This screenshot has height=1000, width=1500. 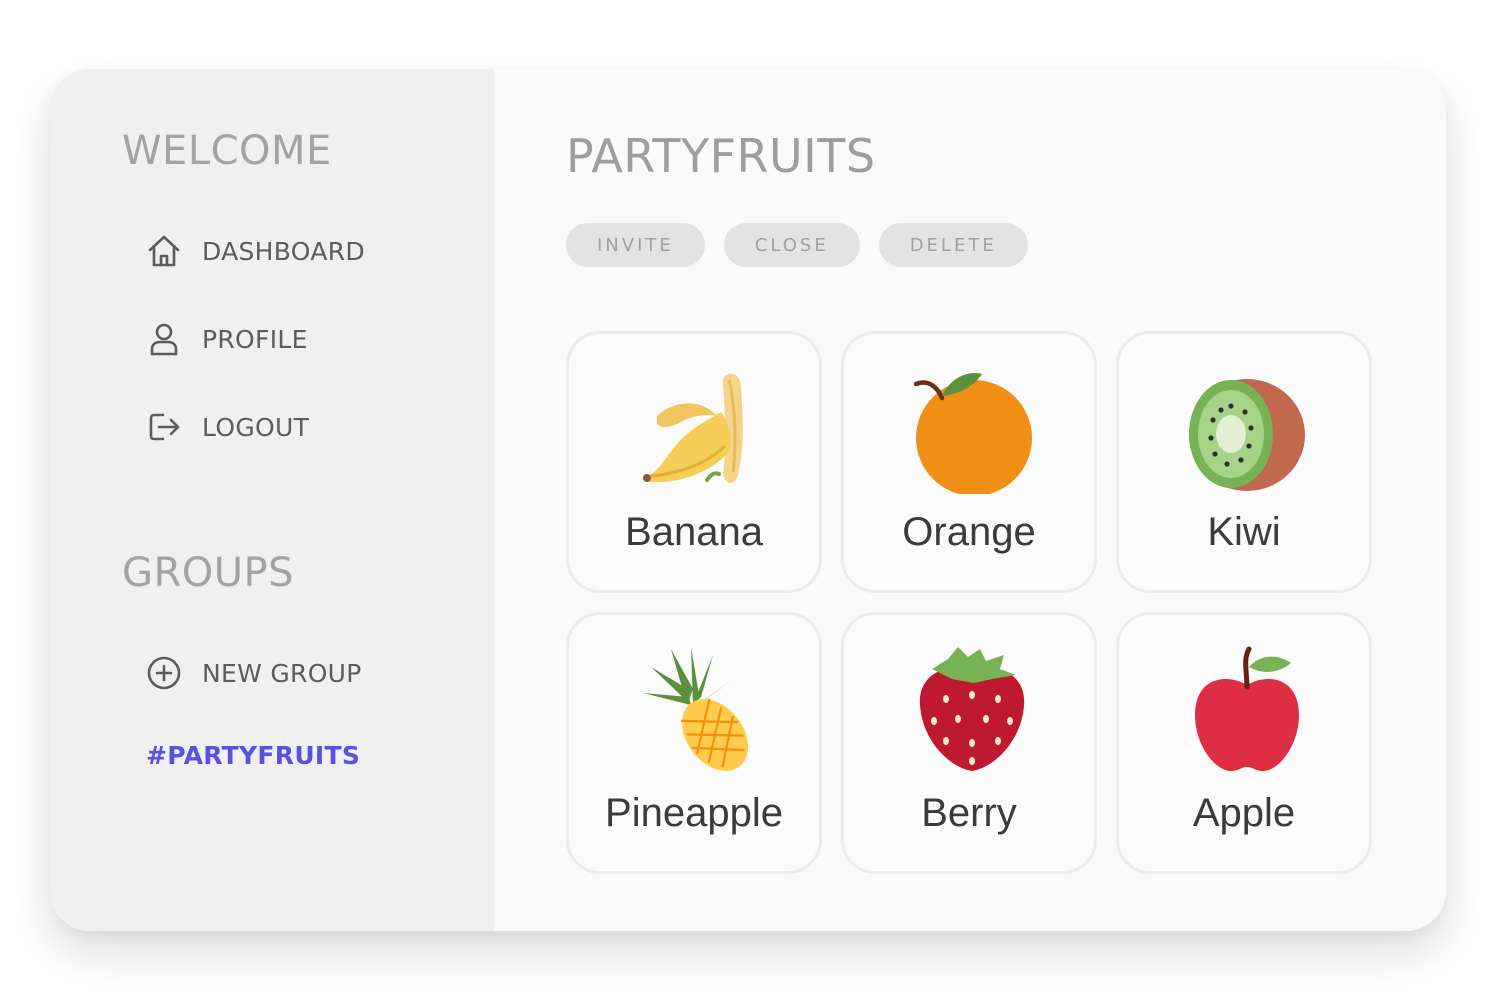 What do you see at coordinates (253, 755) in the screenshot?
I see `group-link-partyfruits: #PARTYFRUITS` at bounding box center [253, 755].